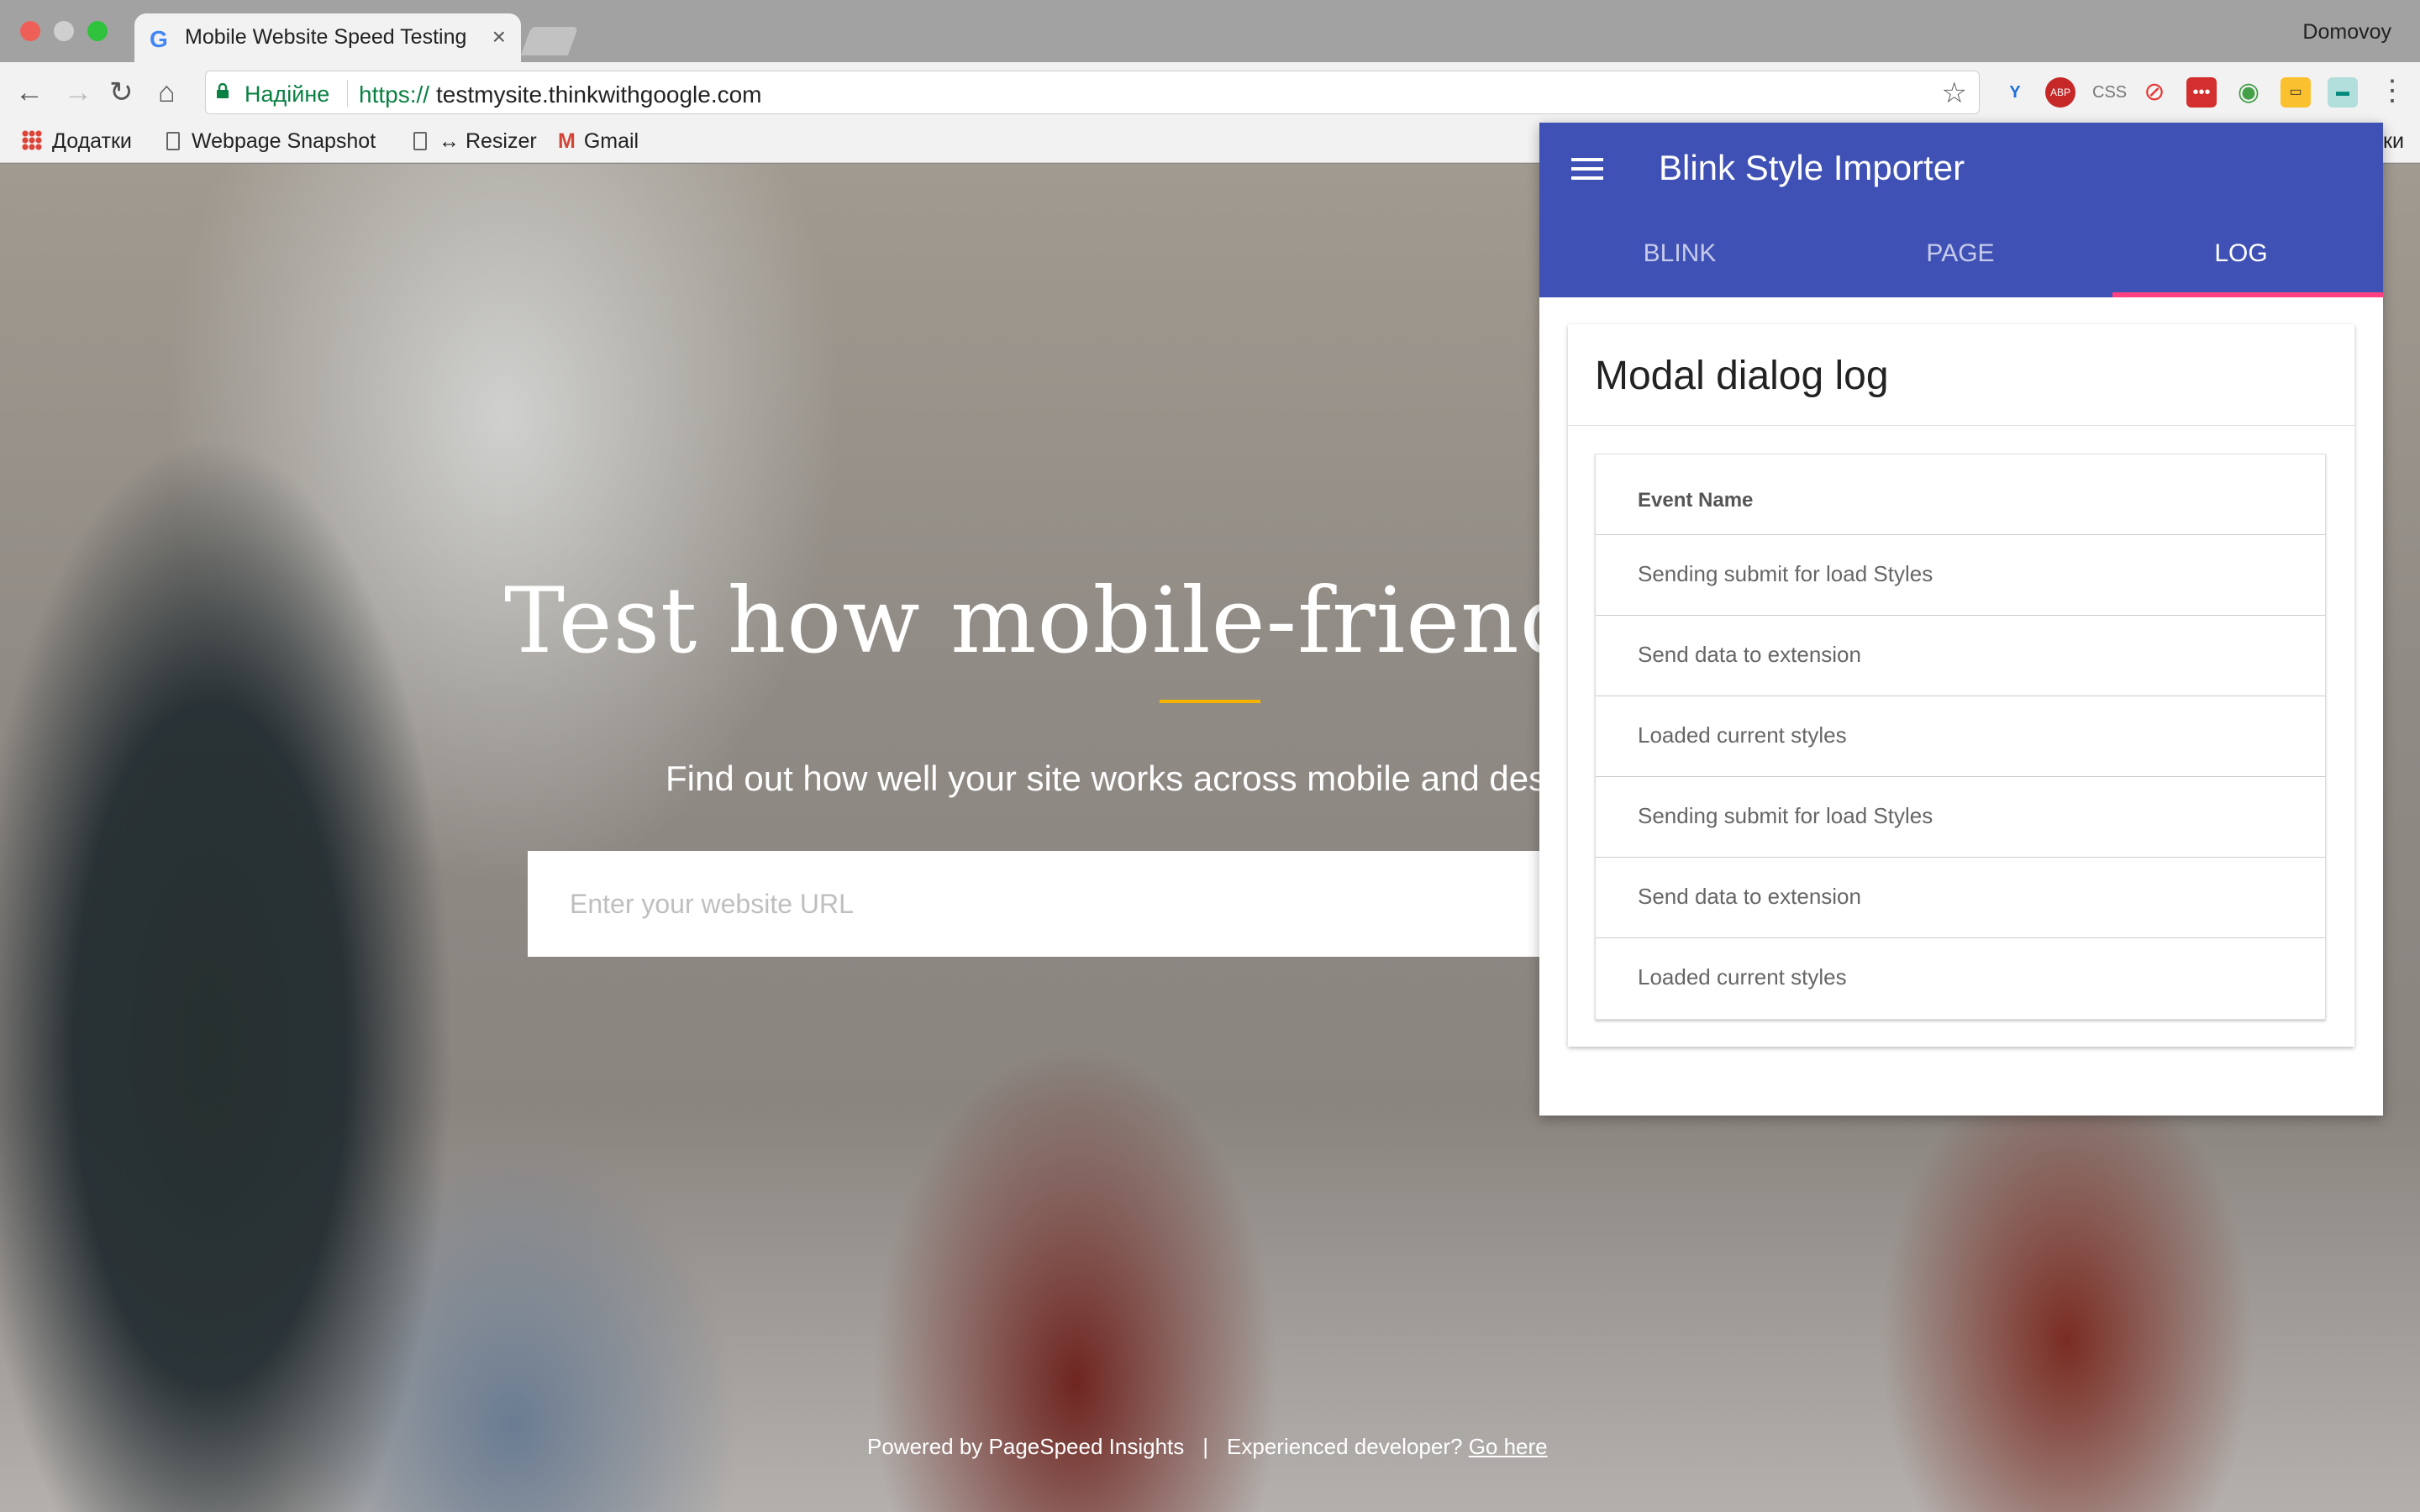 This screenshot has height=1512, width=2420. What do you see at coordinates (30, 31) in the screenshot?
I see `window-close-button` at bounding box center [30, 31].